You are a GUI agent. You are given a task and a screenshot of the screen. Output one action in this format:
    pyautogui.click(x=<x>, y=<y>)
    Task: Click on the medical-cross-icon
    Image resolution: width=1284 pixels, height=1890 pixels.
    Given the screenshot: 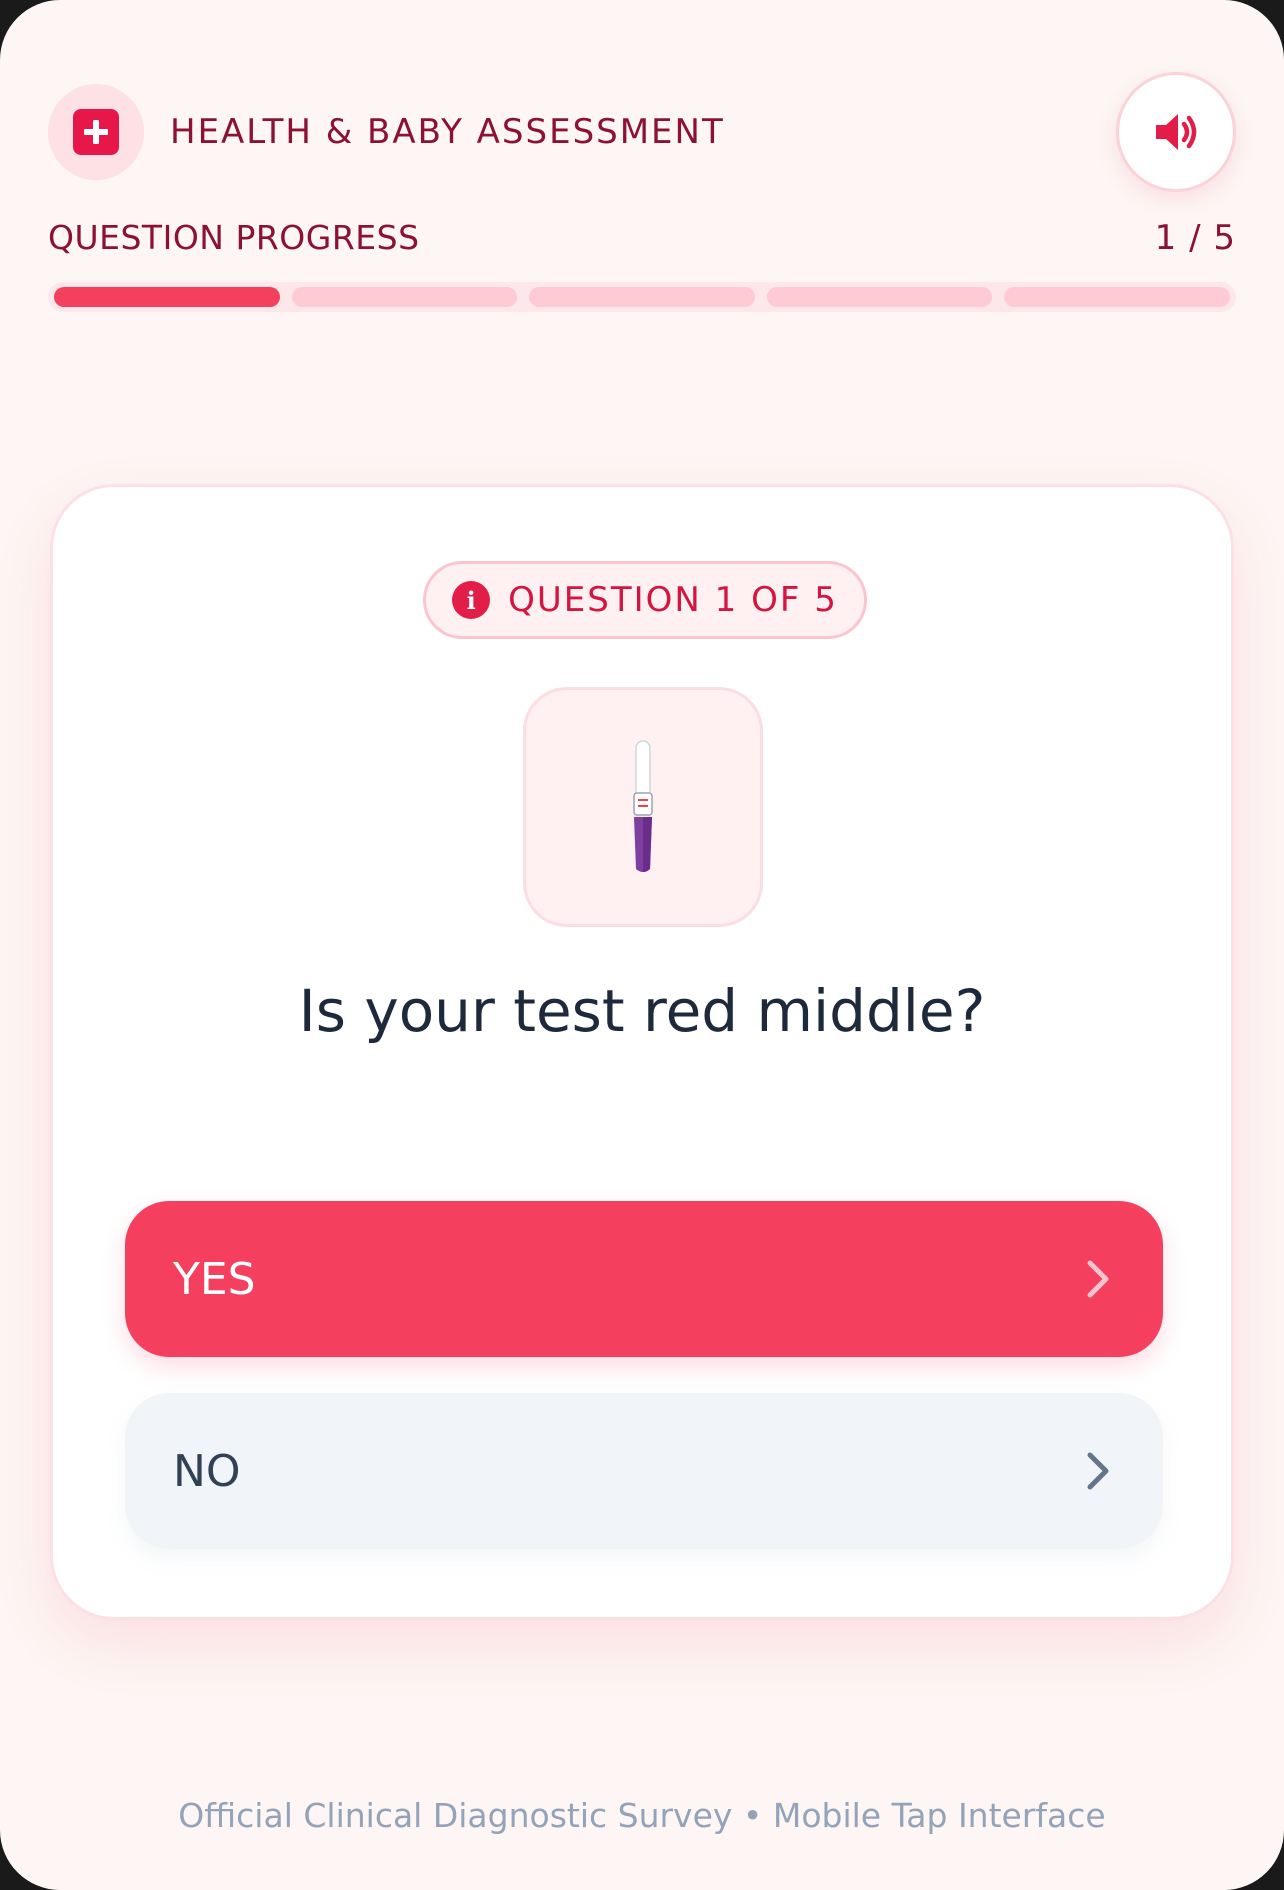 What is the action you would take?
    pyautogui.click(x=96, y=132)
    